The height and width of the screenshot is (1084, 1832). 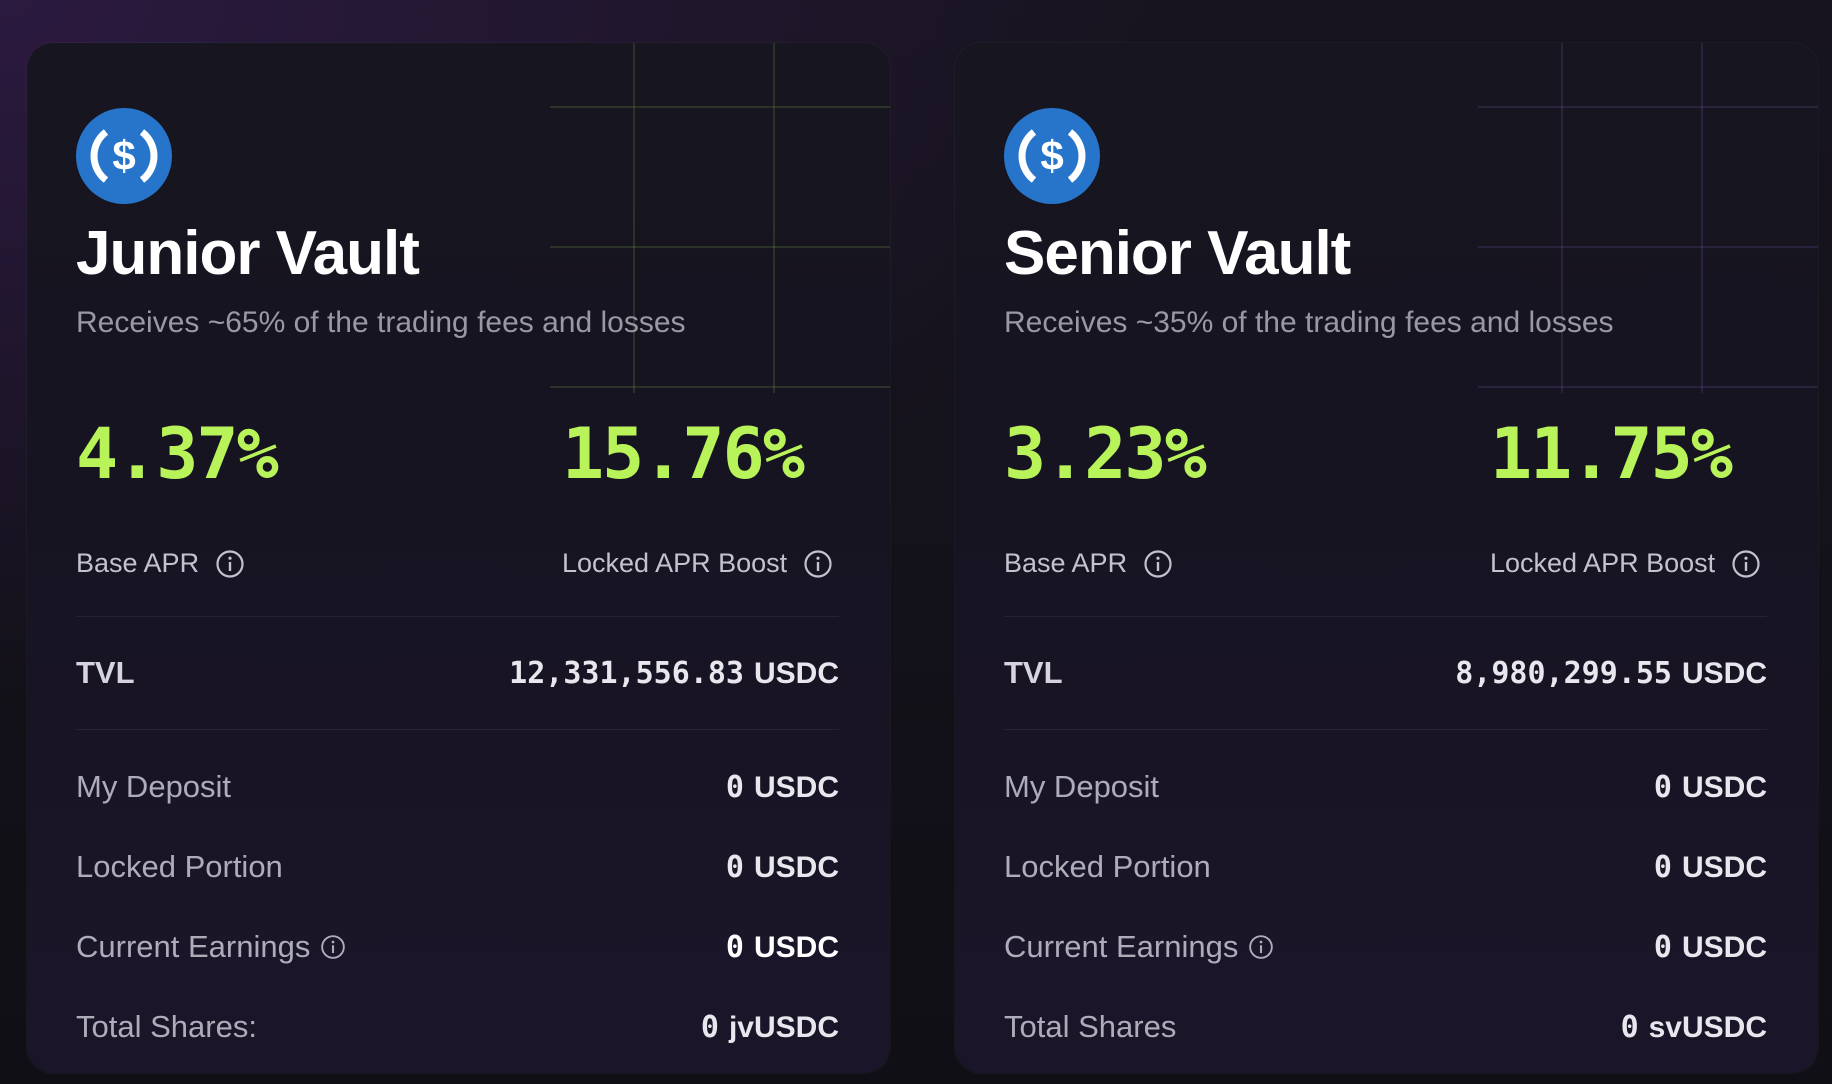 What do you see at coordinates (683, 454) in the screenshot?
I see `boost-apr-value: 15.76%` at bounding box center [683, 454].